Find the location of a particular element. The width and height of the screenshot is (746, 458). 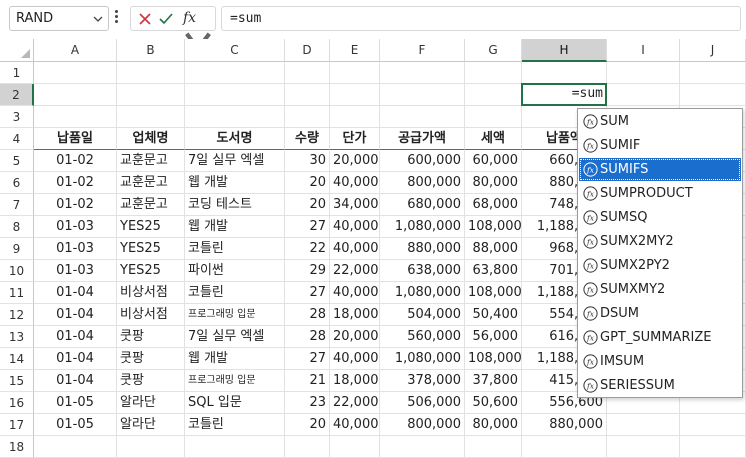

formula-input: =sum is located at coordinates (481, 18).